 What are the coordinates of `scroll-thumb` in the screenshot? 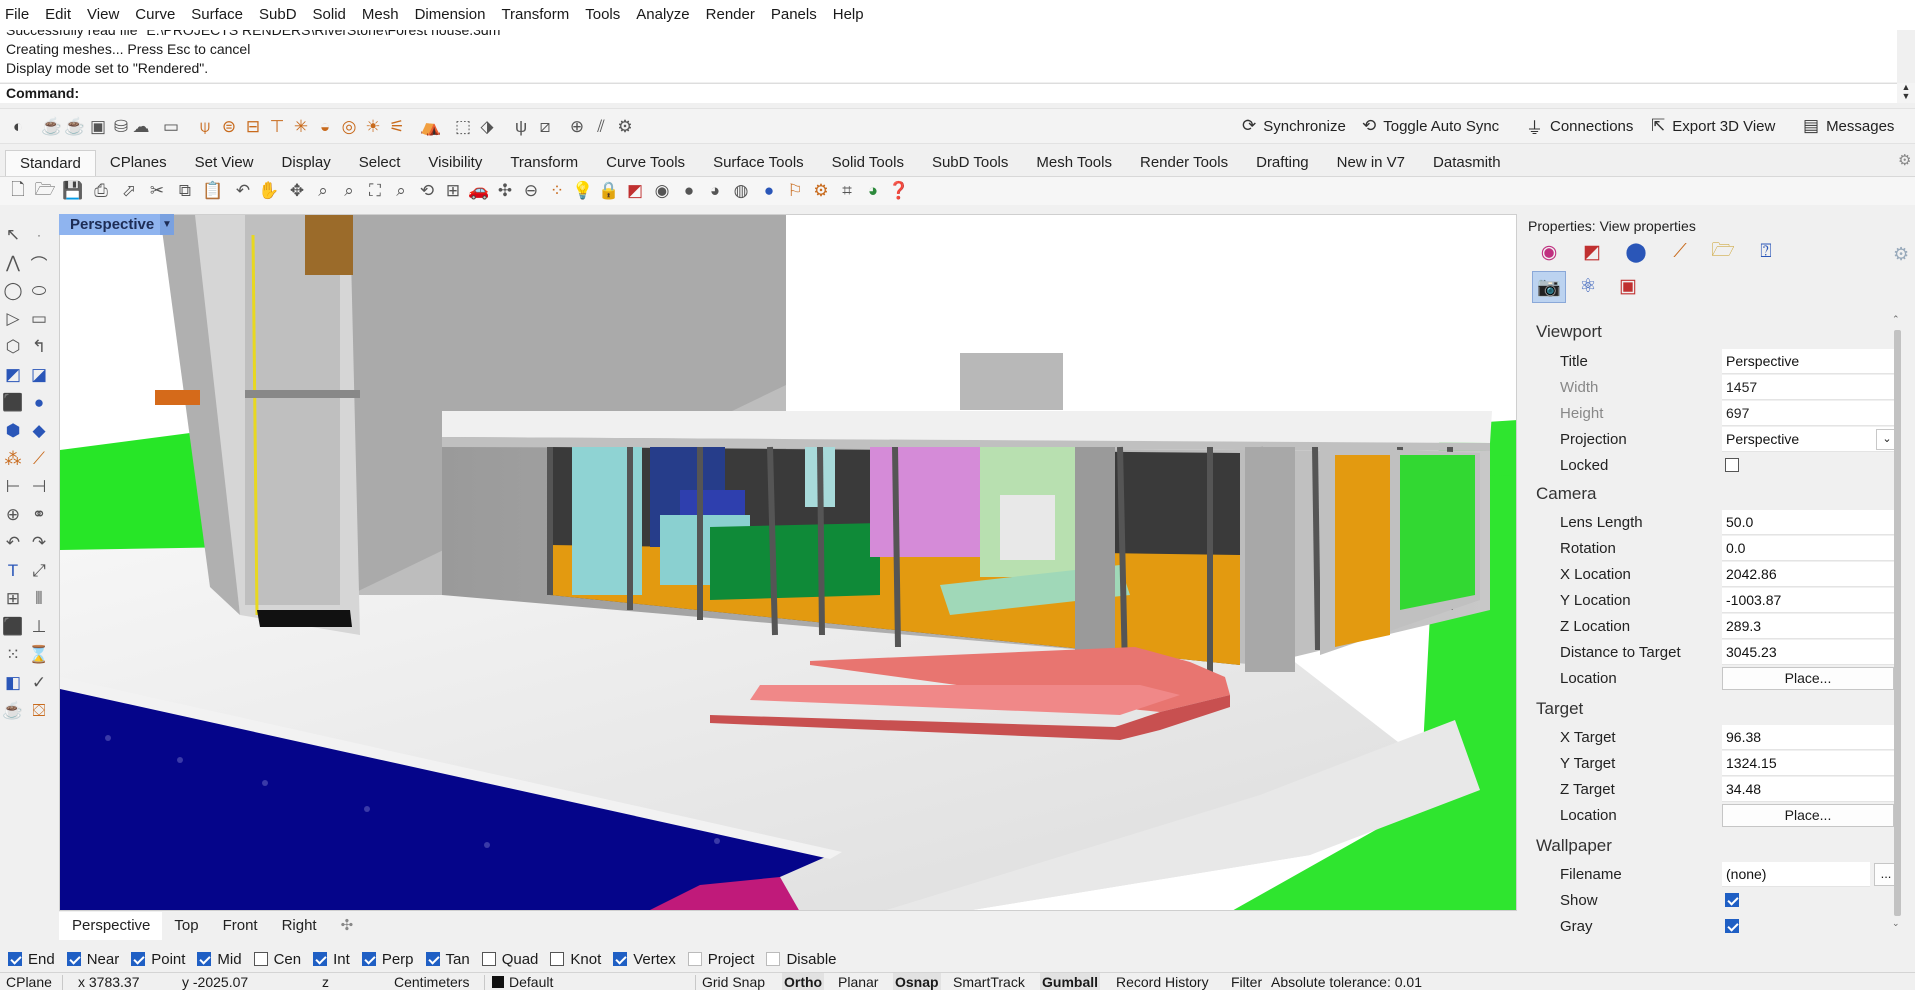 It's located at (1897, 623).